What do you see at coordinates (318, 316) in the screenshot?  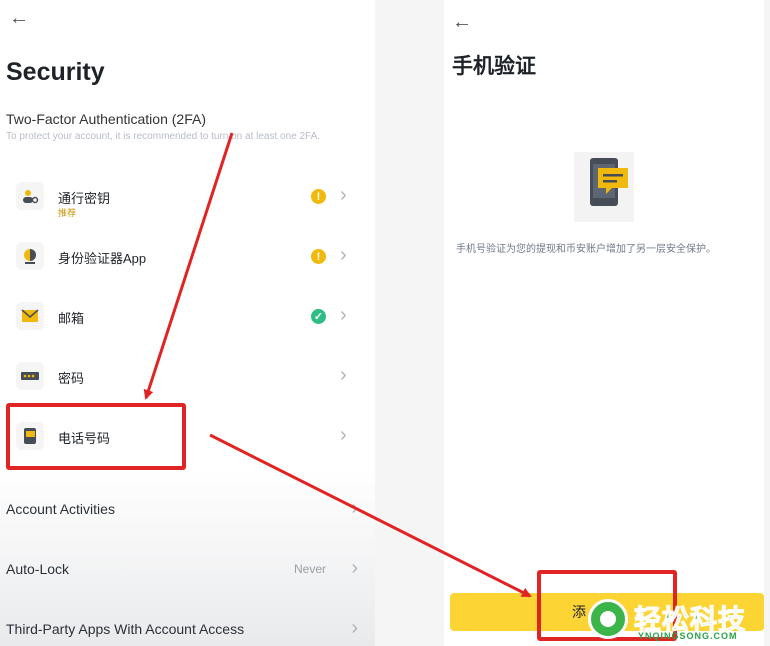 I see `check-icon: ✓` at bounding box center [318, 316].